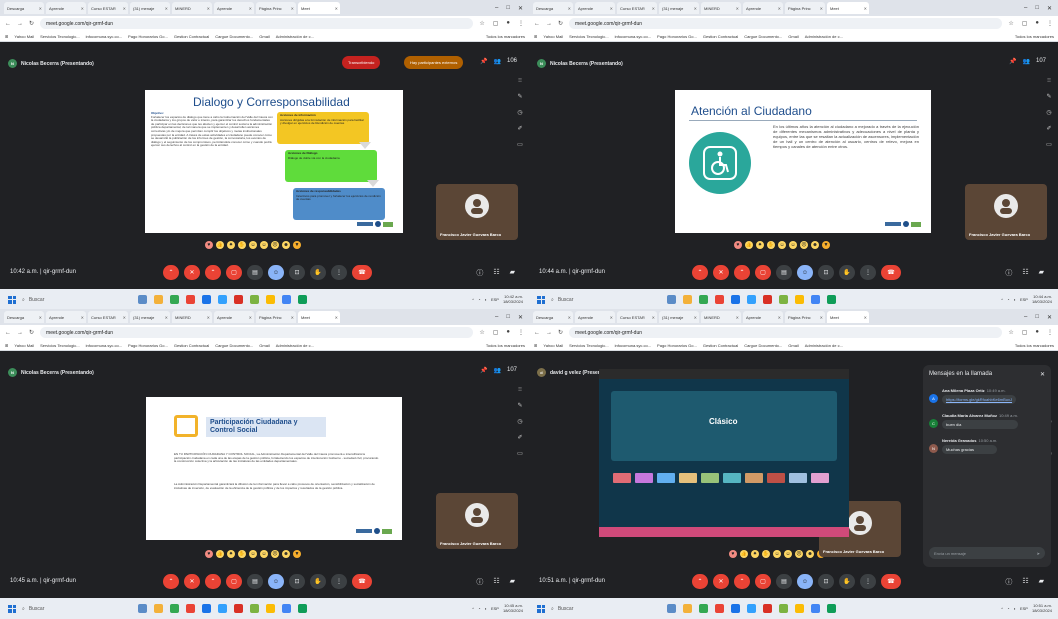  What do you see at coordinates (12, 299) in the screenshot?
I see `windows-start-icon` at bounding box center [12, 299].